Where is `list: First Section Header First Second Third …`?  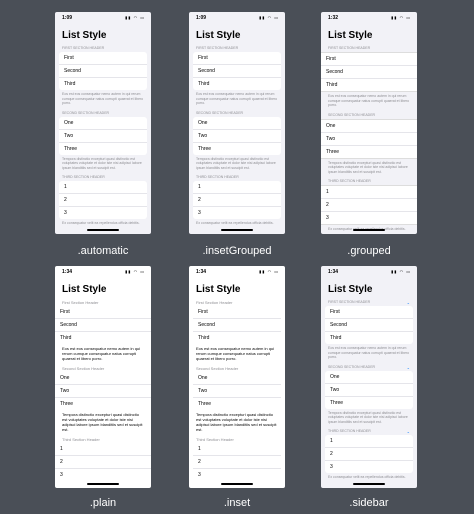 list: First Section Header First Second Third … is located at coordinates (237, 393).